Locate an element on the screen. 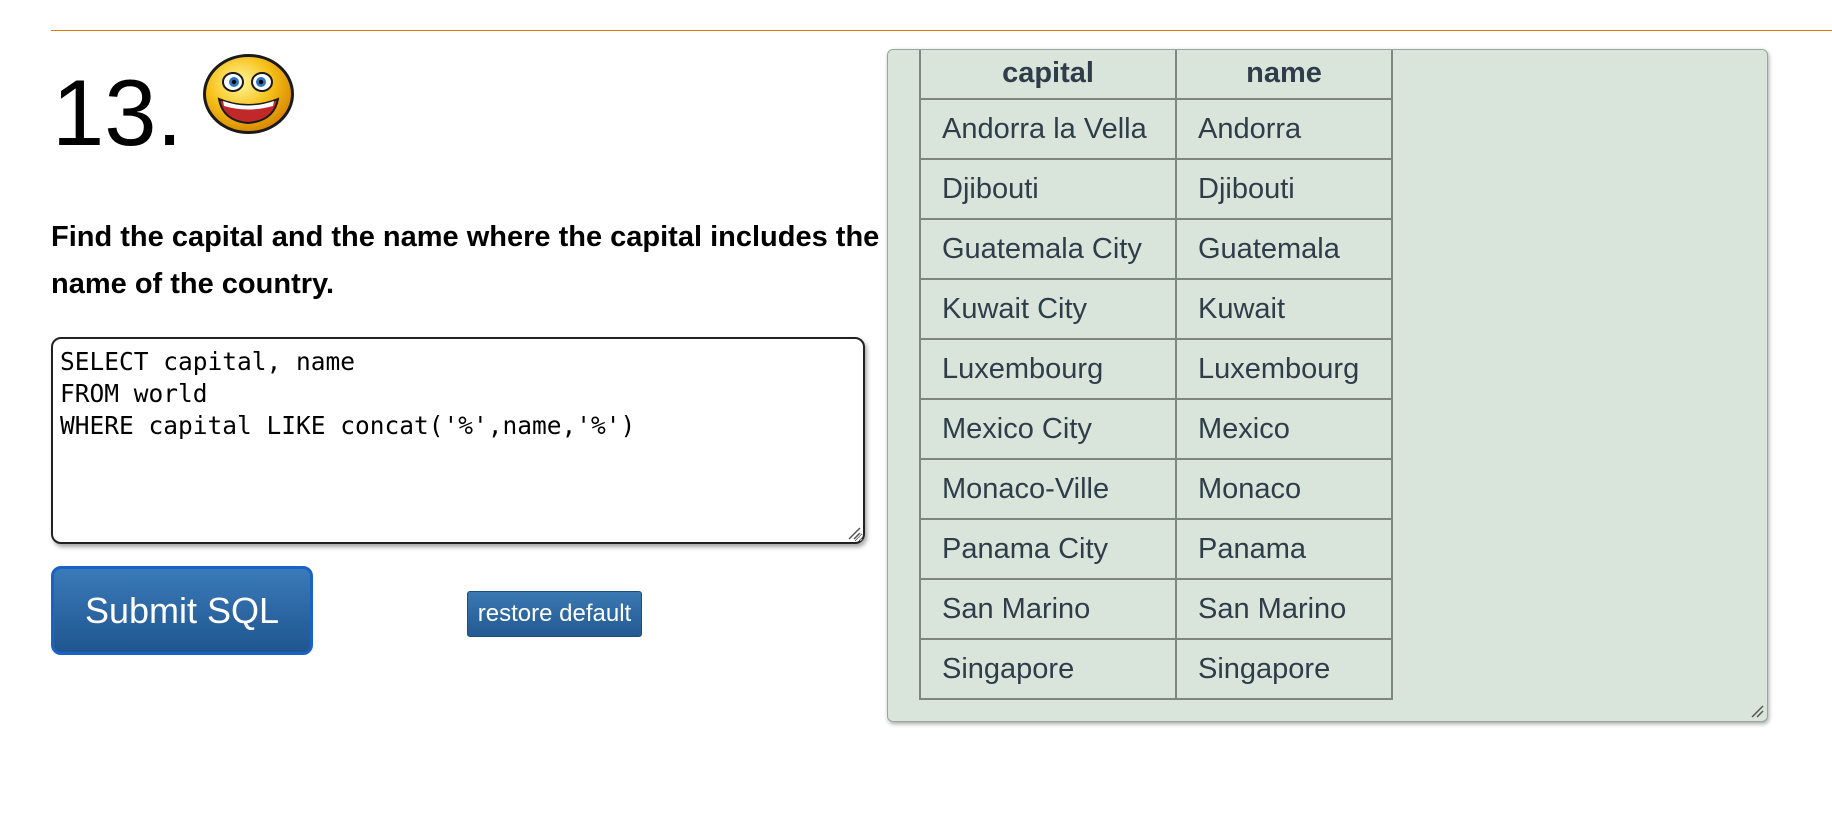  table-row: Kuwait City Kuwait is located at coordinates (1156, 309).